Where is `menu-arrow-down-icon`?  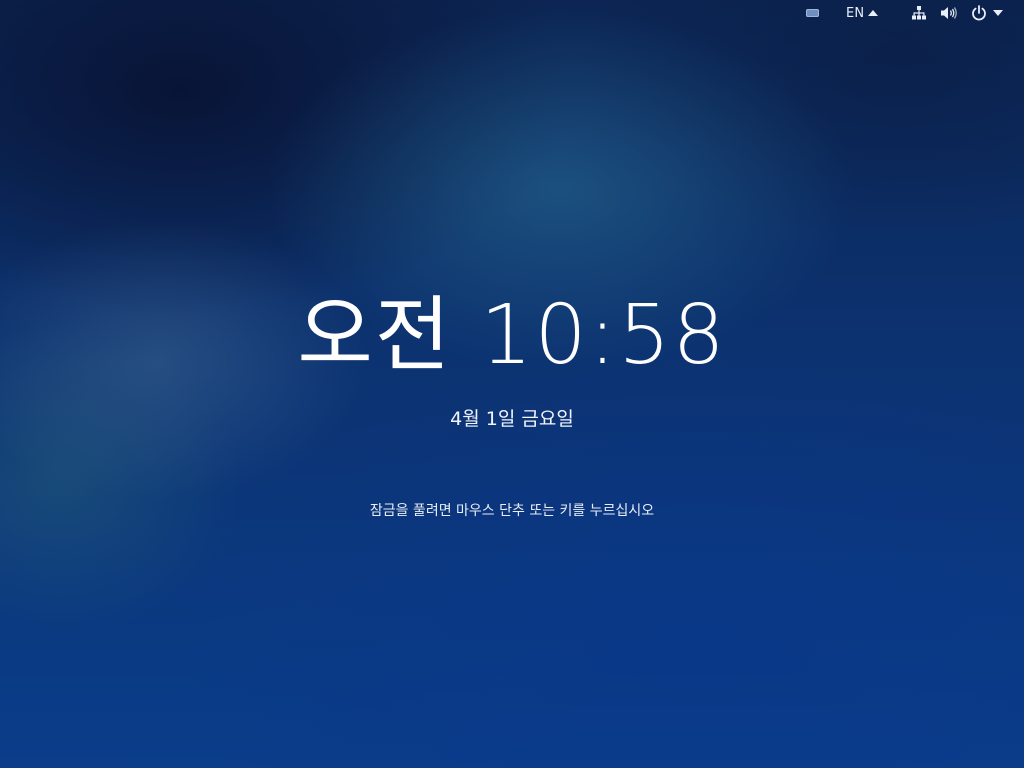 menu-arrow-down-icon is located at coordinates (998, 13).